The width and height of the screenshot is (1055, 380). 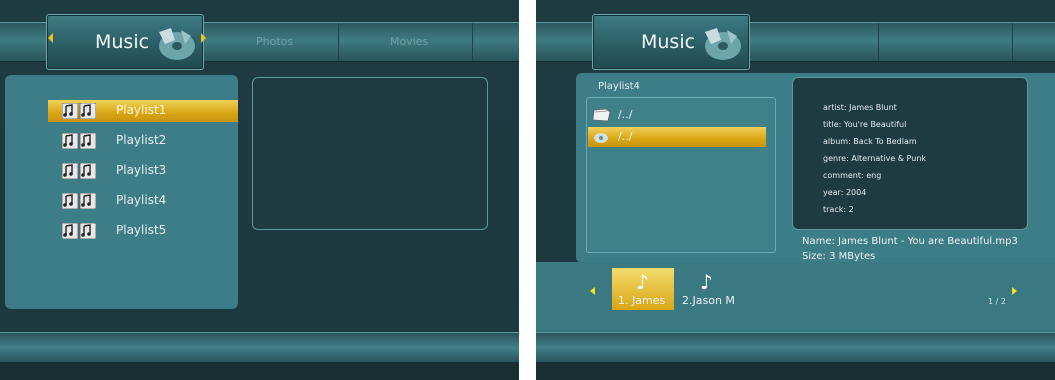 I want to click on track-thumbnail: ♪ 2.Jason M, so click(x=707, y=289).